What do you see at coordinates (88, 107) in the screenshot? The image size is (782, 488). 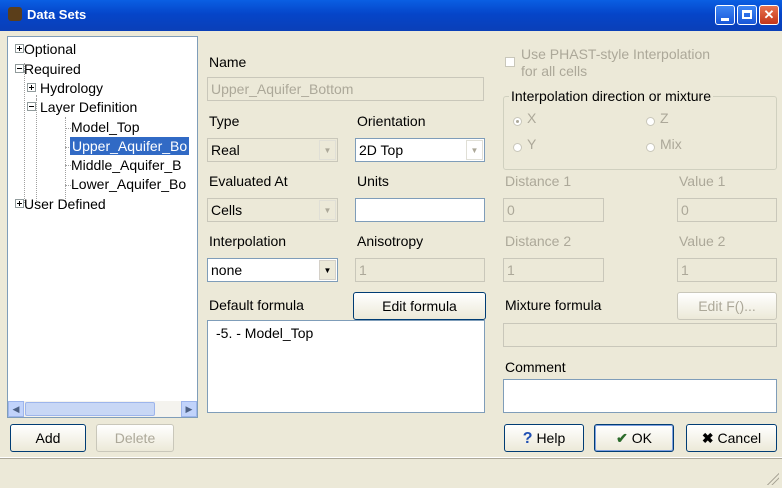 I see `tree-item-layer-definition: Layer Definition` at bounding box center [88, 107].